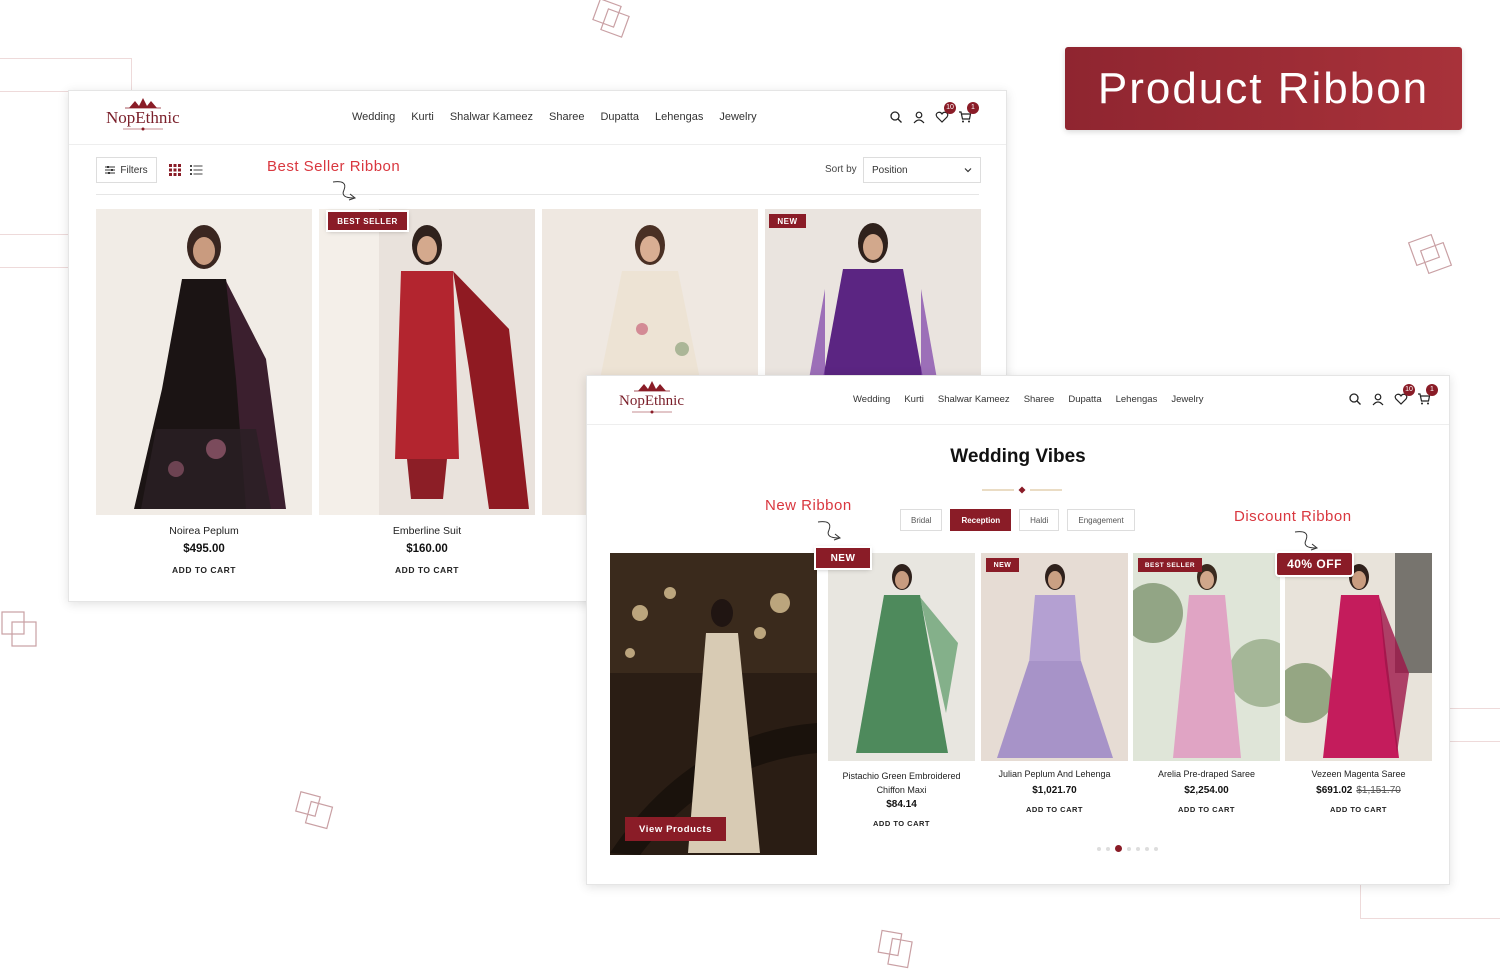 This screenshot has width=1500, height=969. What do you see at coordinates (950, 108) in the screenshot?
I see `wishlist-count-badge: 10` at bounding box center [950, 108].